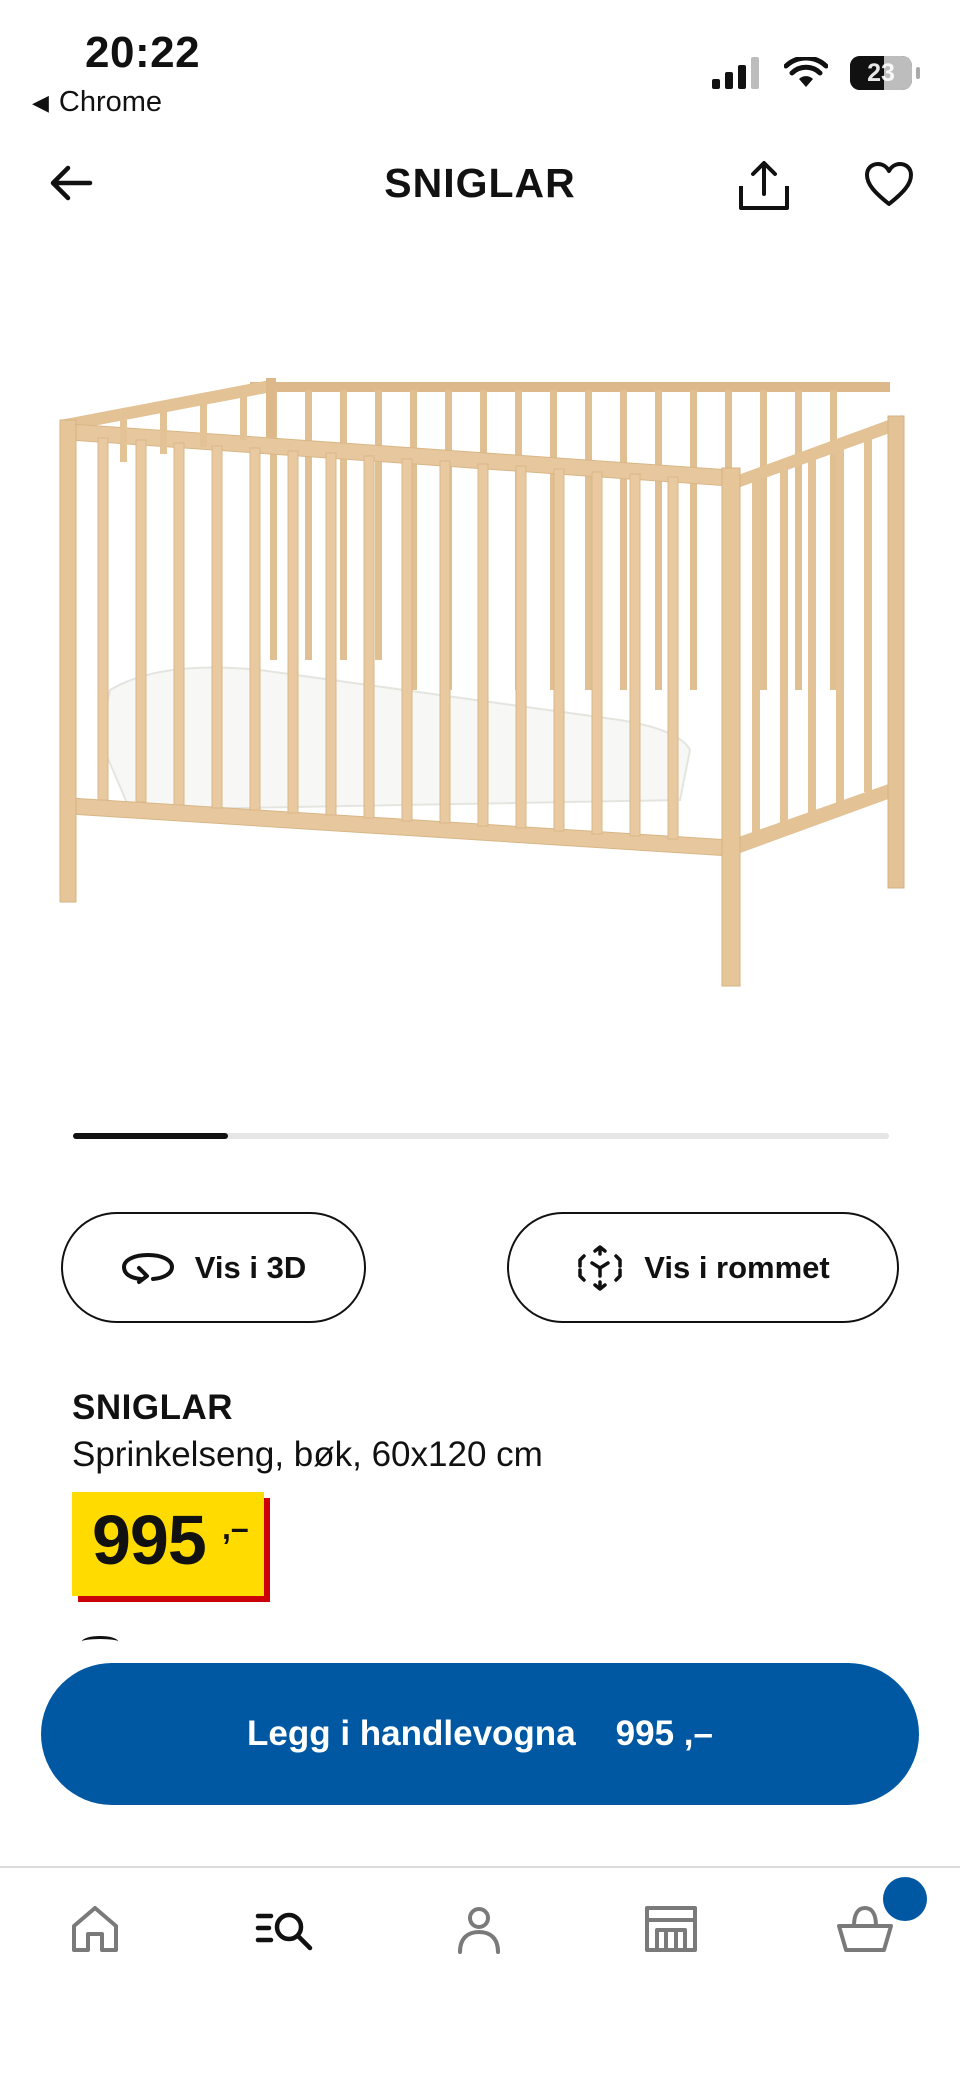  Describe the element at coordinates (737, 1267) in the screenshot. I see `view-in-room-label: Vis i rommet` at that location.